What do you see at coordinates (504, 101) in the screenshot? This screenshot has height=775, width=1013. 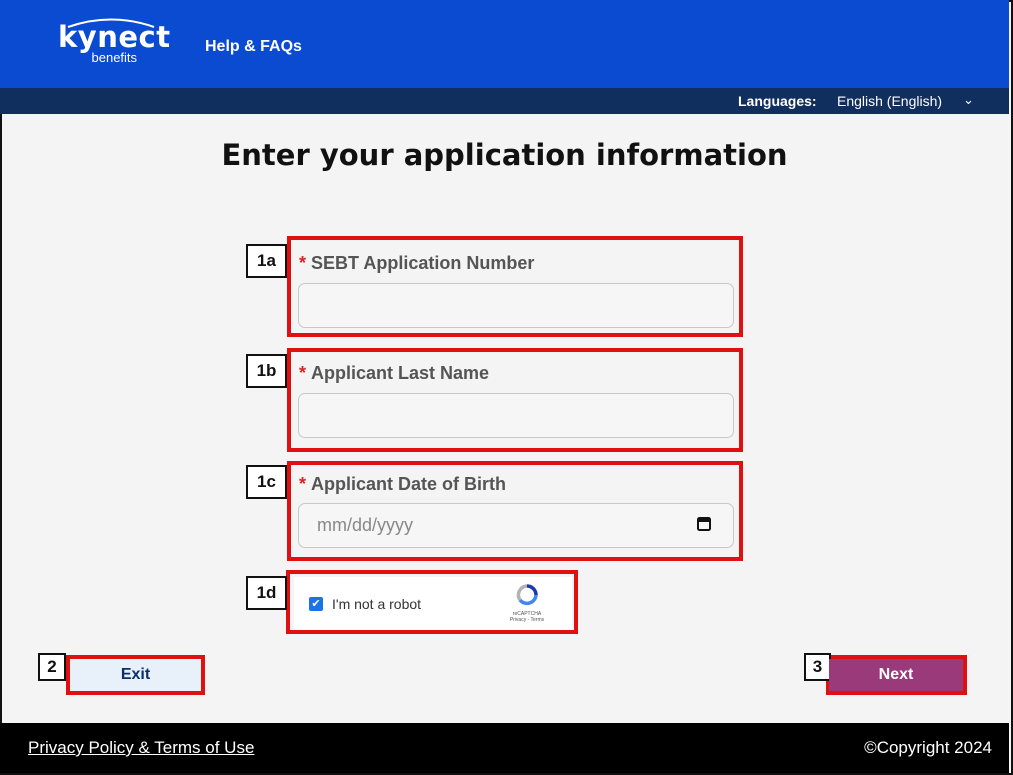 I see `language-bar: Languages: English (English) ⌄` at bounding box center [504, 101].